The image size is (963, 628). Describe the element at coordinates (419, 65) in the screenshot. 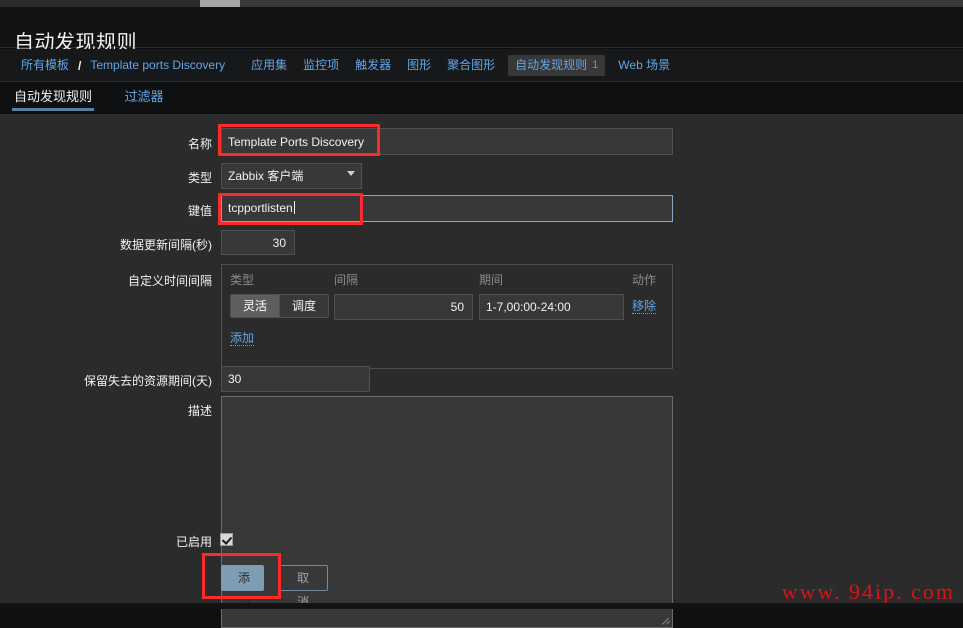

I see `nav-item-graphs: 图形` at that location.